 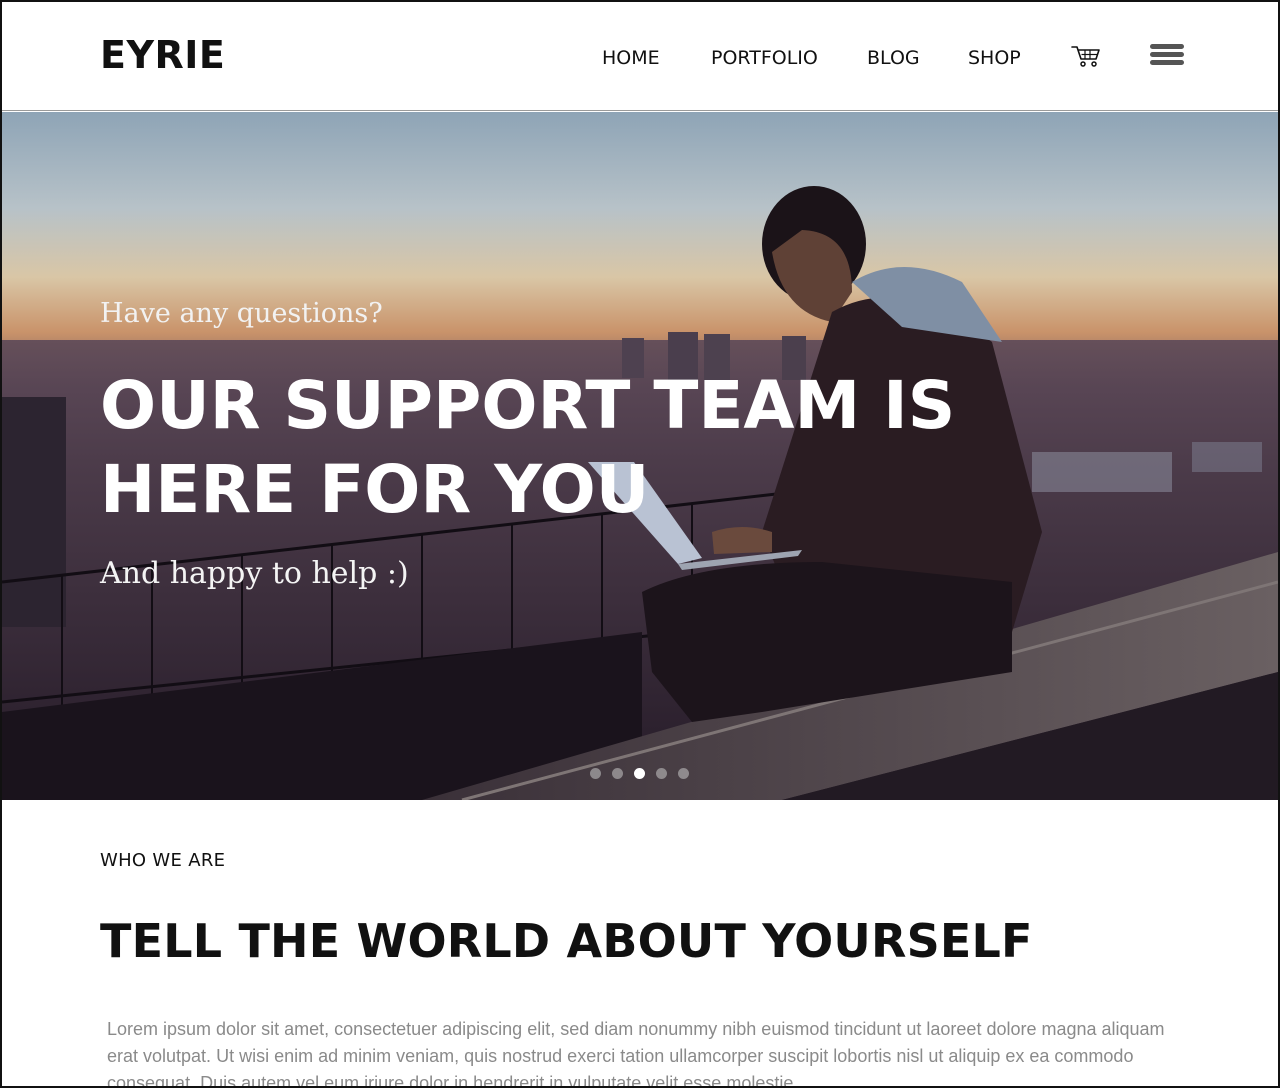 What do you see at coordinates (254, 573) in the screenshot?
I see `hero-subtitle: And happy to help :)` at bounding box center [254, 573].